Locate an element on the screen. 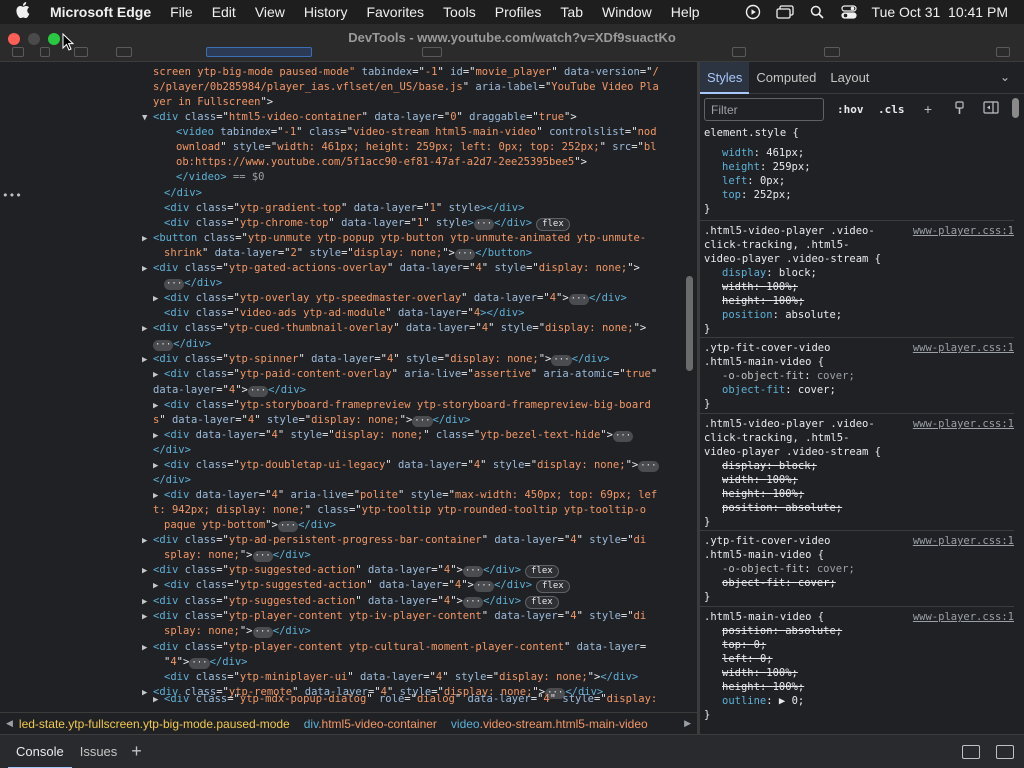  dom-node-line: ··· </div> is located at coordinates (423, 283).